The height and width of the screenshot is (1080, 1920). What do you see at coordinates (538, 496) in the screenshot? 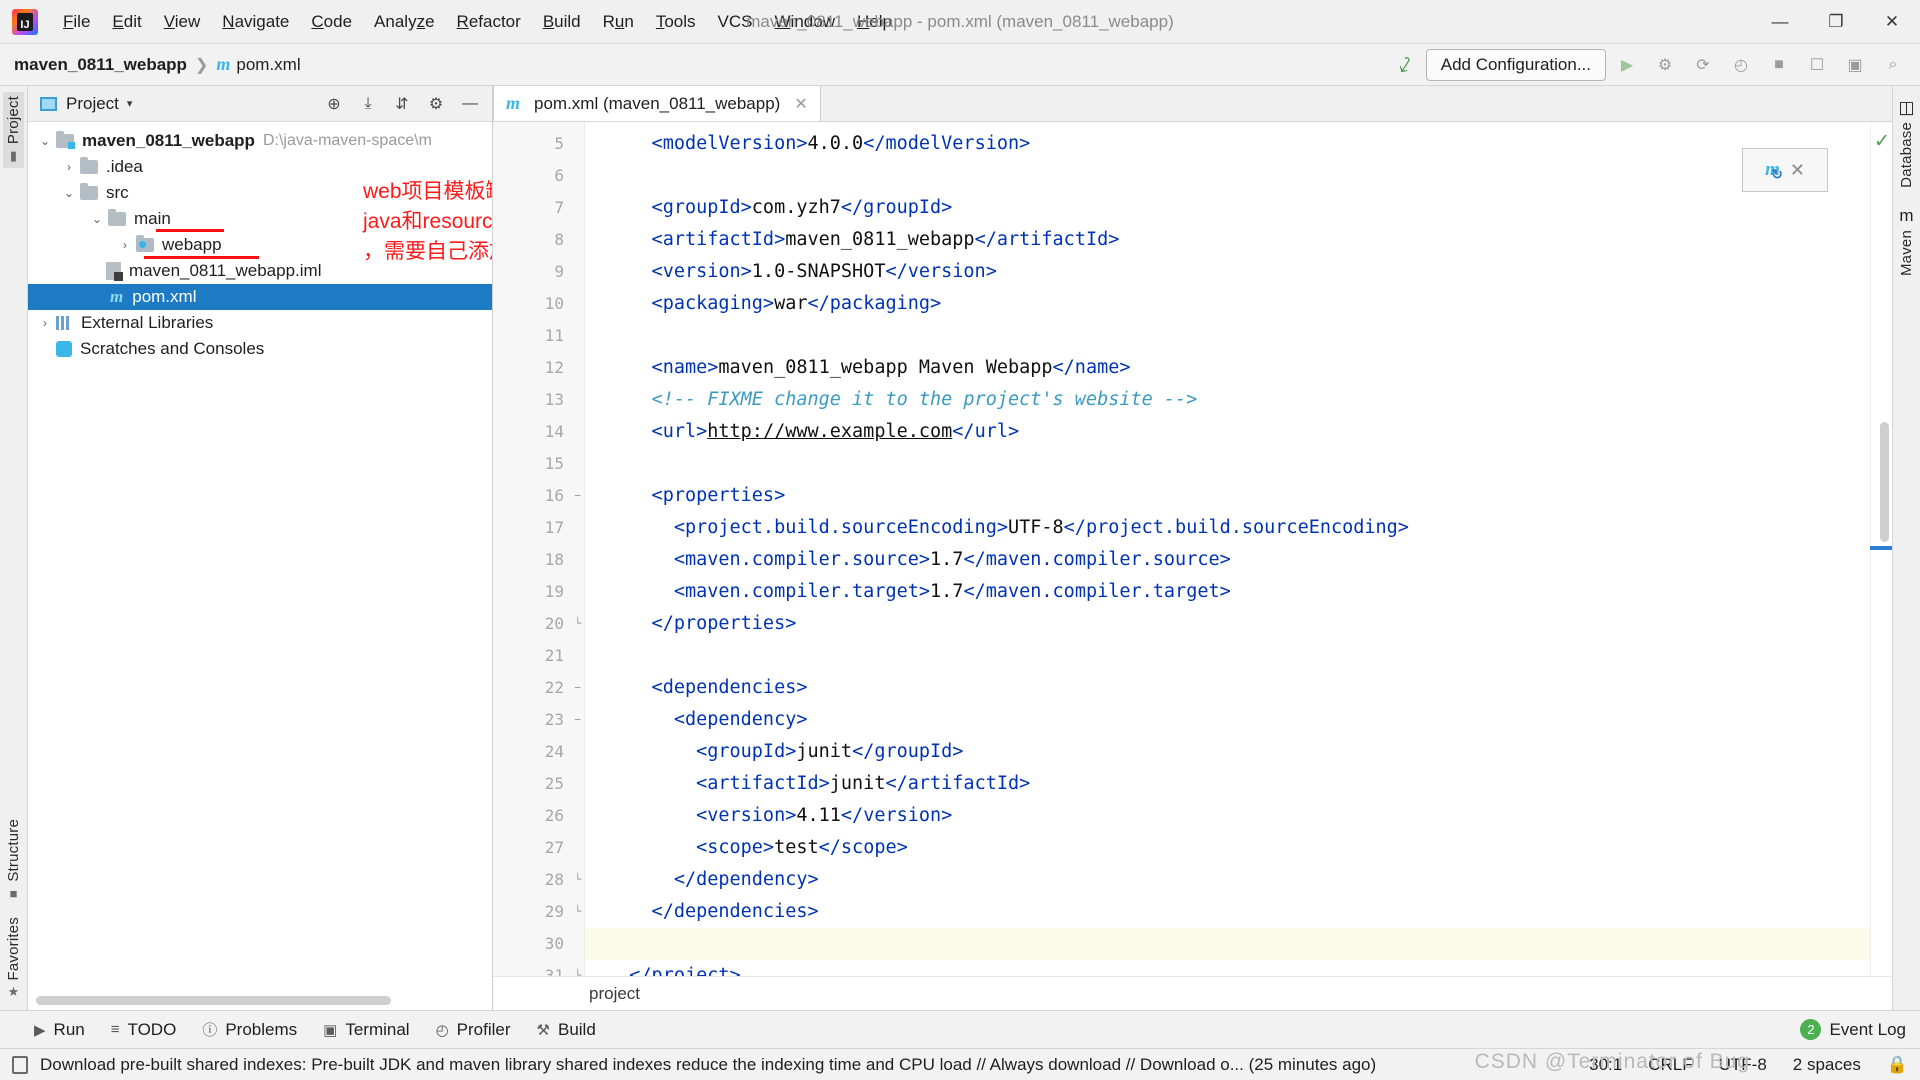
I see `line-number: 16−` at bounding box center [538, 496].